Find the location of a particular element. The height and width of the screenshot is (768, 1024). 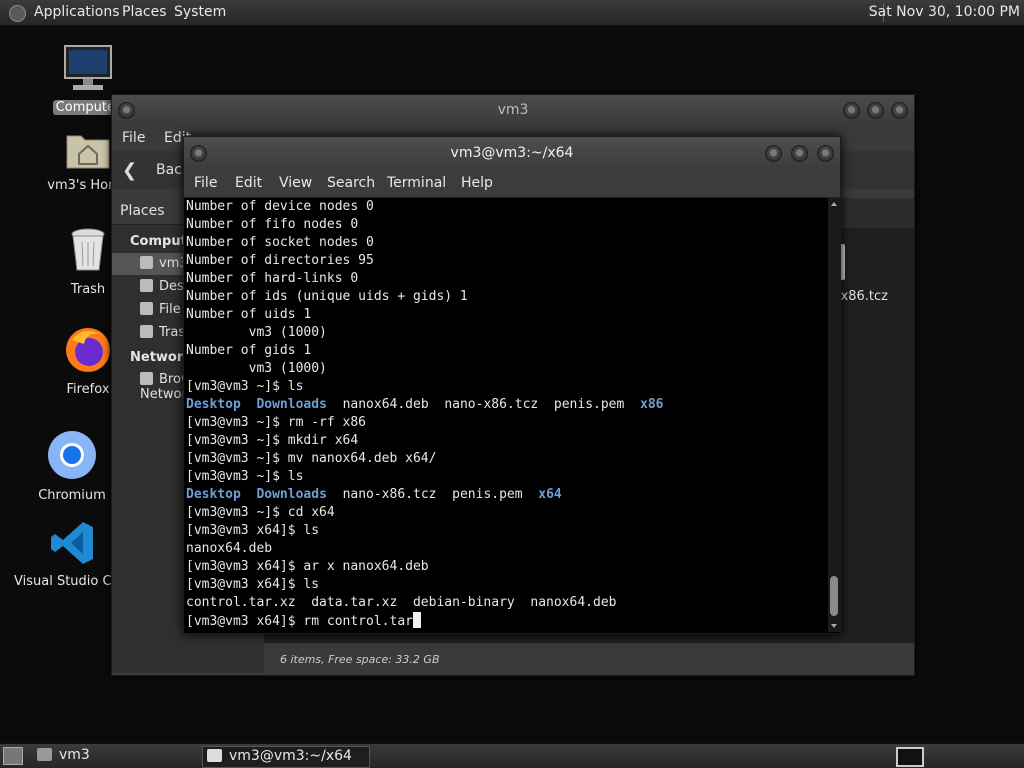

vscode-icon is located at coordinates (72, 543).